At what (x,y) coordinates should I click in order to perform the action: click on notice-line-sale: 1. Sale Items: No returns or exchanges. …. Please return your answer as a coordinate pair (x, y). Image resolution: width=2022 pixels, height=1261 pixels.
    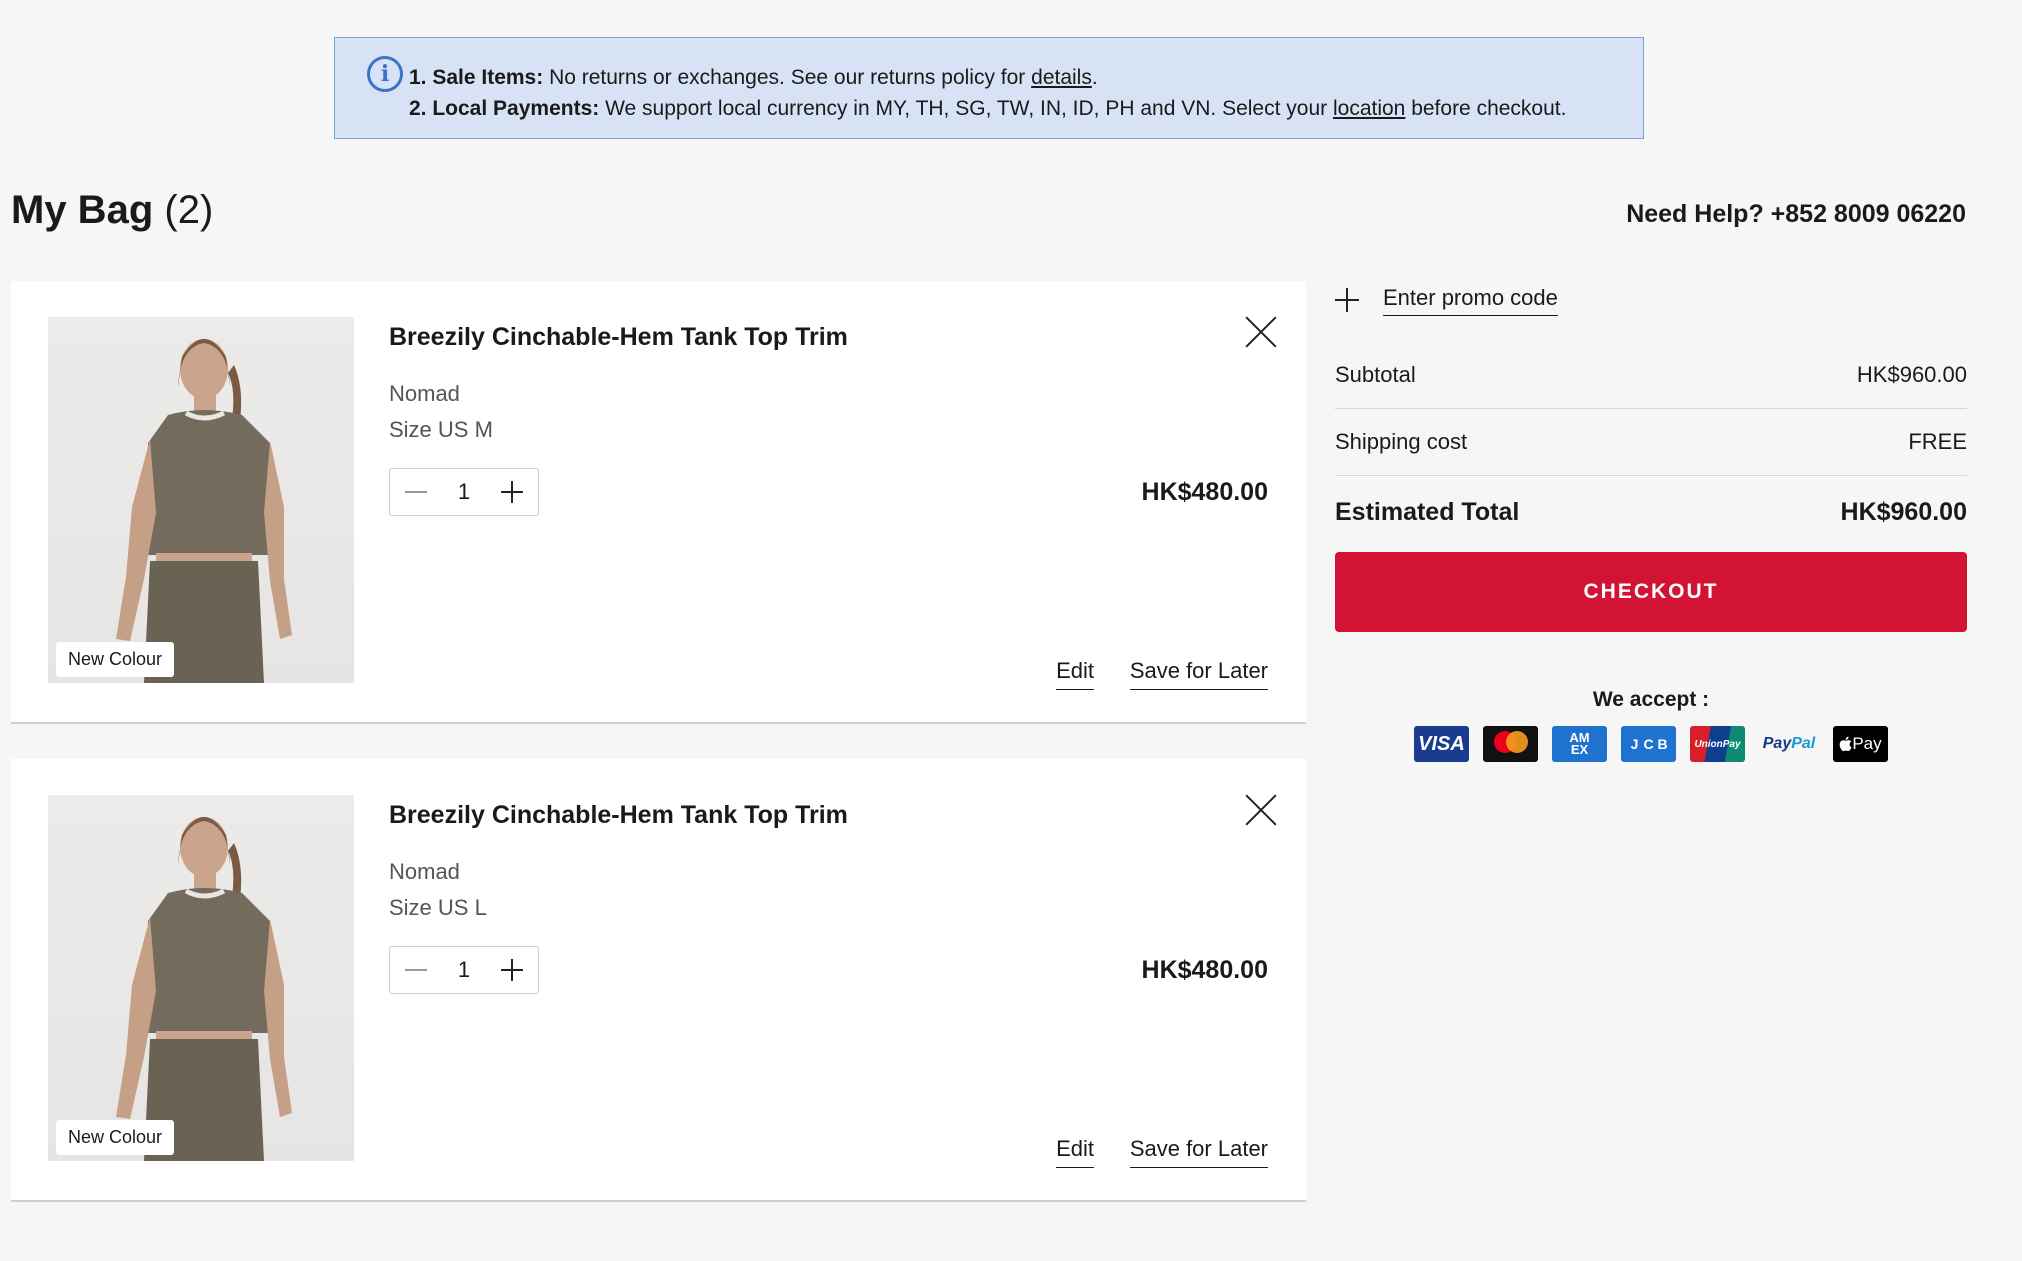
    Looking at the image, I should click on (987, 77).